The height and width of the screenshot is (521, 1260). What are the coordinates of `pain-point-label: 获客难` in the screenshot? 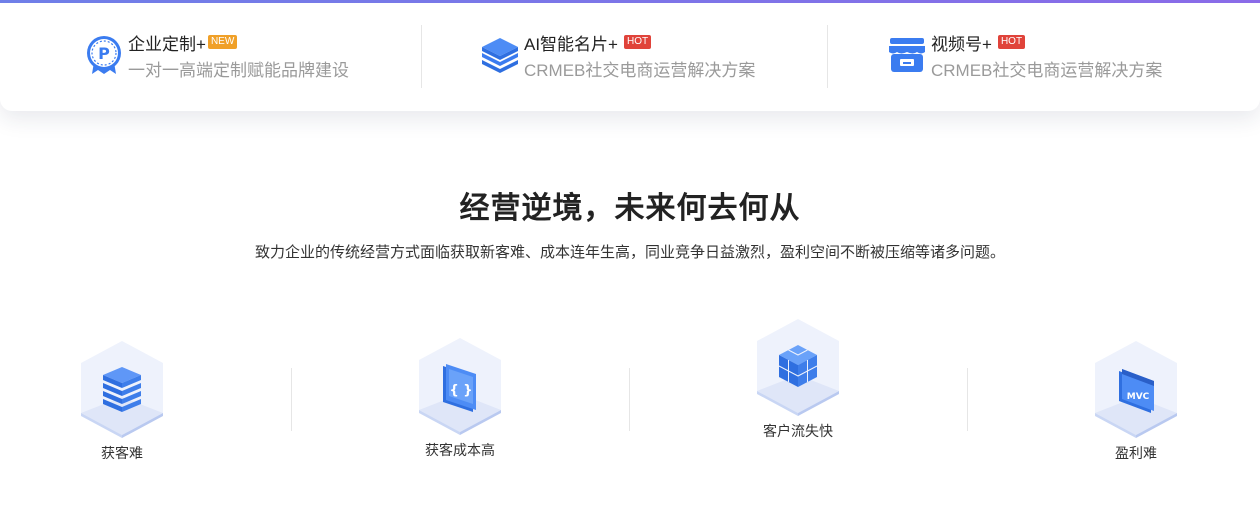 It's located at (122, 453).